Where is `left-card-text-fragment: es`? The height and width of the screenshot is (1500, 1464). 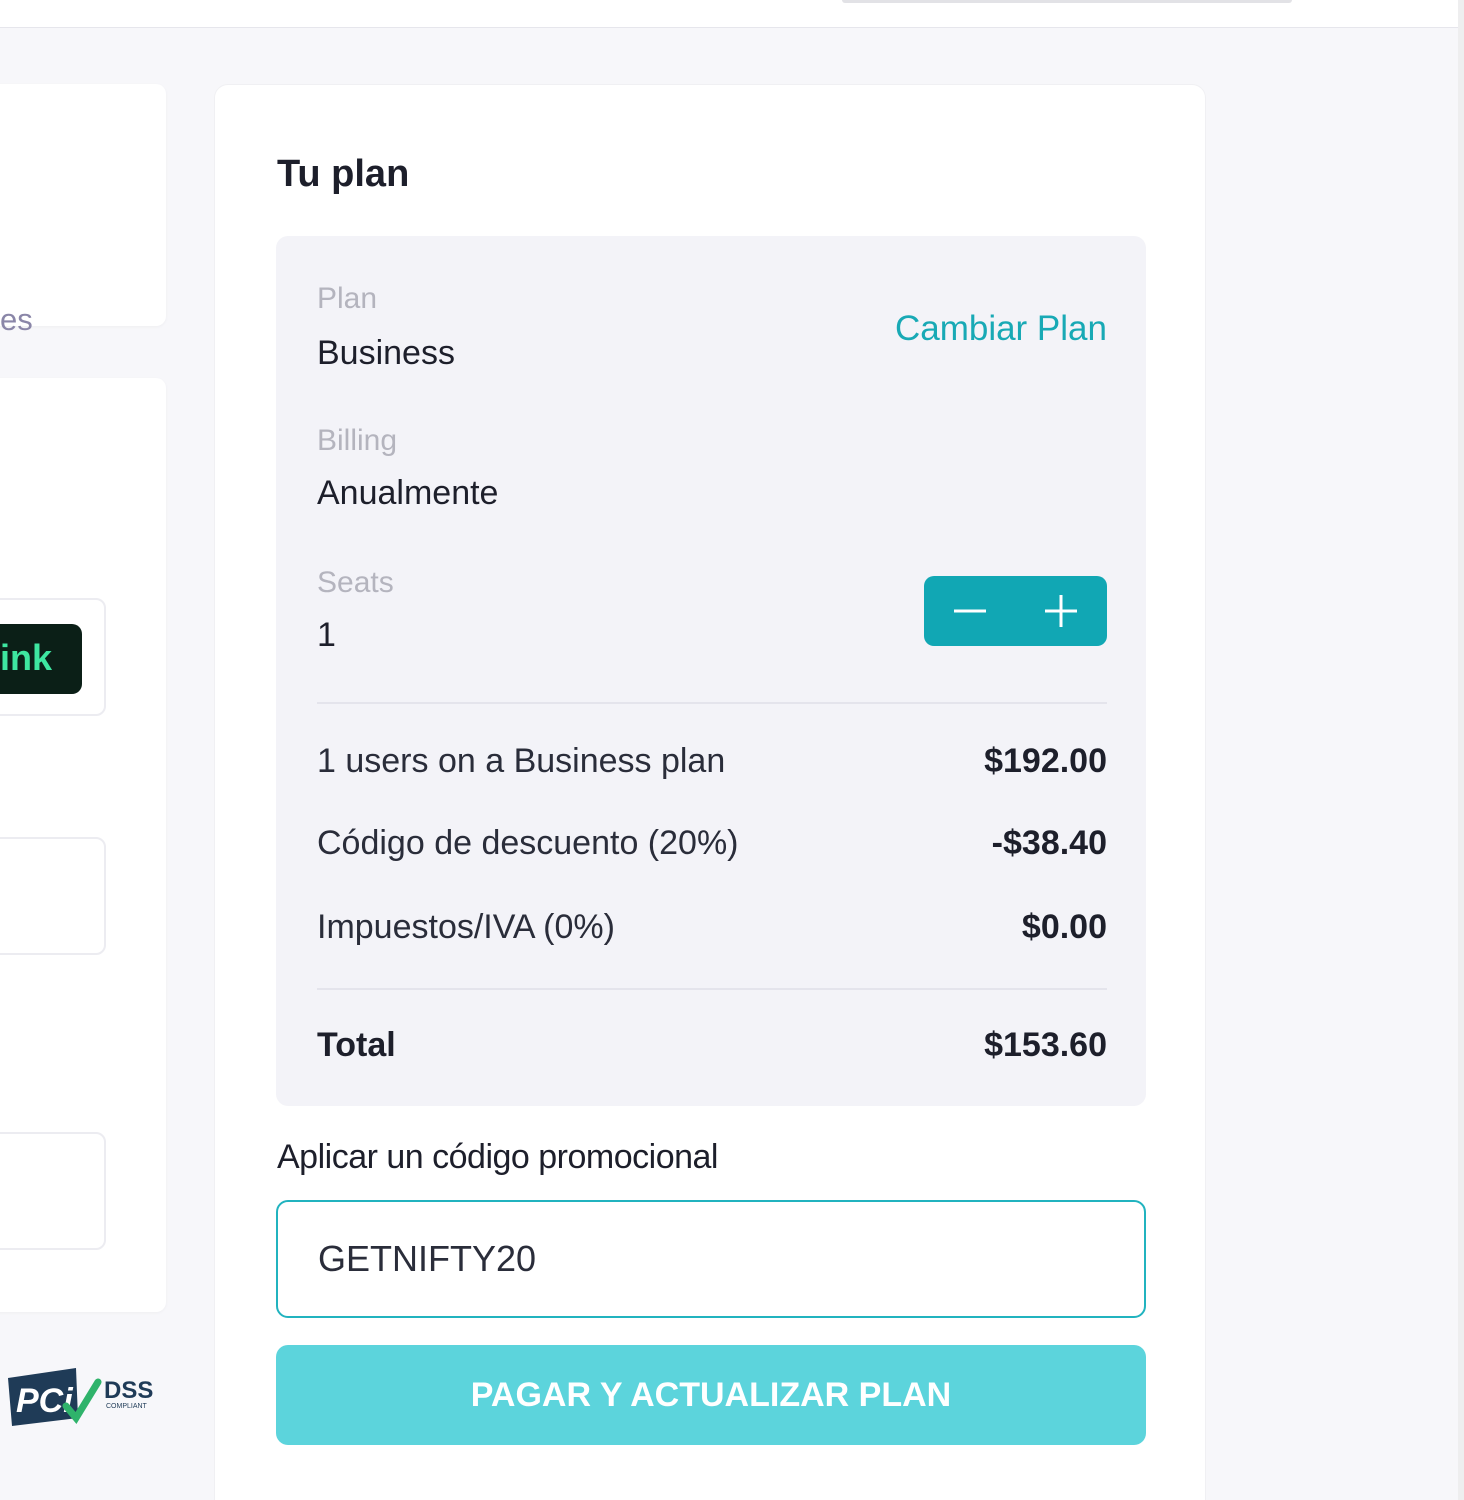
left-card-text-fragment: es is located at coordinates (16, 319).